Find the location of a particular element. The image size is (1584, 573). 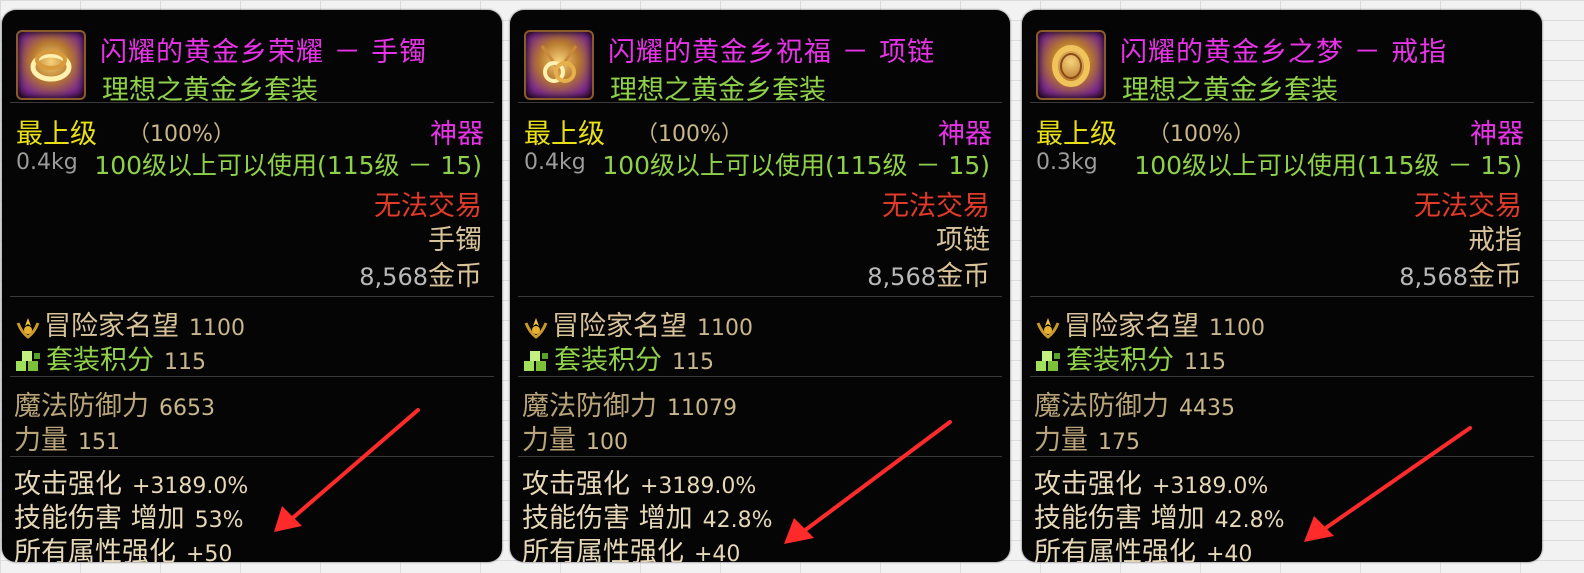

tooltip-header: 闪耀的黄金乡荣耀 － 手镯 理想之黄金乡套装 is located at coordinates (252, 61).